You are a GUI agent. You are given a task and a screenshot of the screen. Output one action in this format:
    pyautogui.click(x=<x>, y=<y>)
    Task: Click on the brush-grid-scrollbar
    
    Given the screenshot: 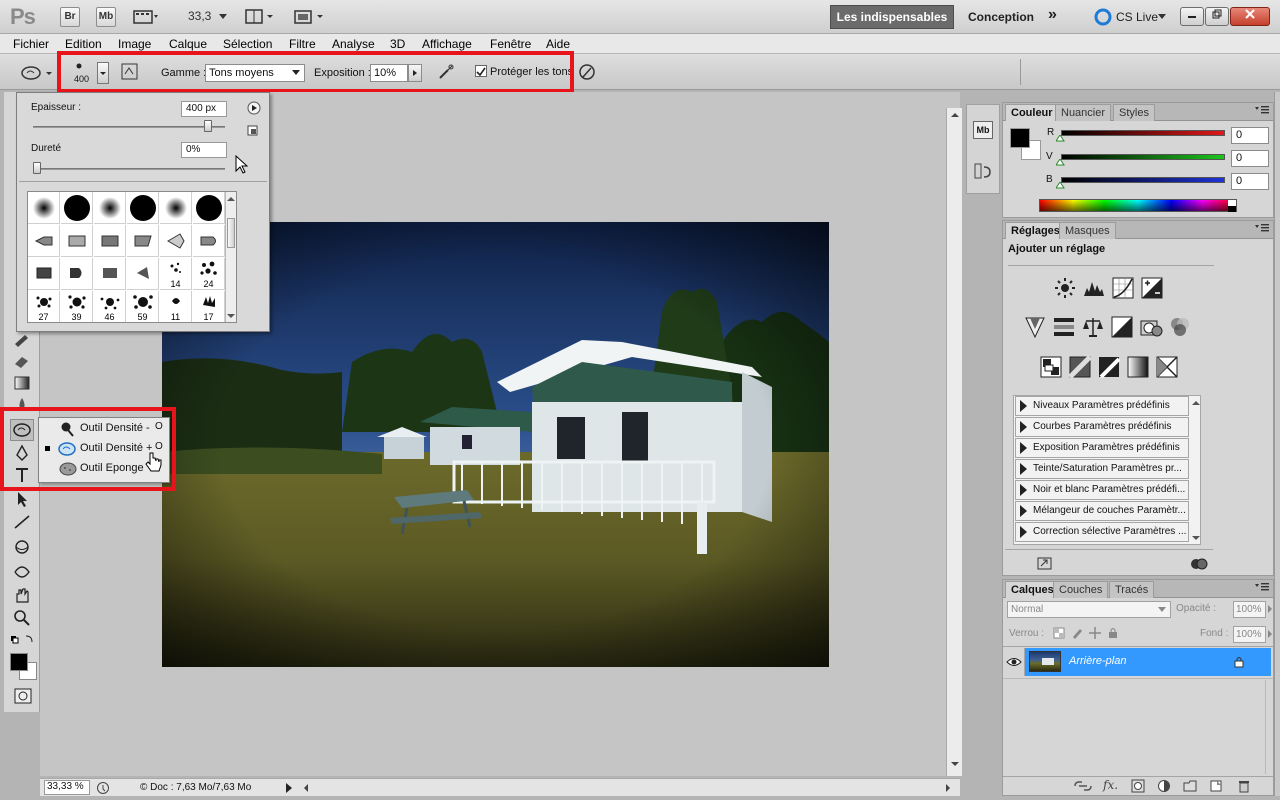 What is the action you would take?
    pyautogui.click(x=230, y=257)
    